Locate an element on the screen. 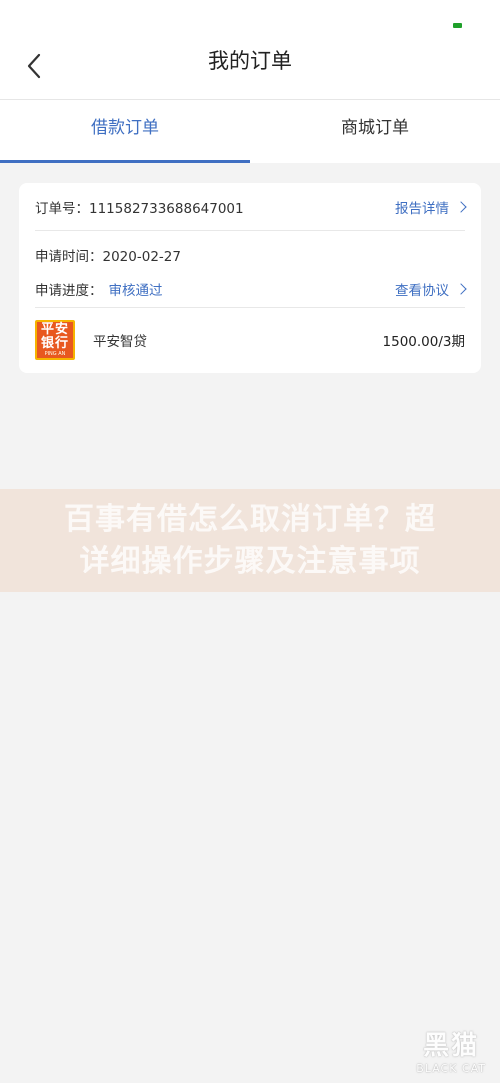 Image resolution: width=500 pixels, height=1083 pixels. view-agreement-link: 查看协议 is located at coordinates (431, 289).